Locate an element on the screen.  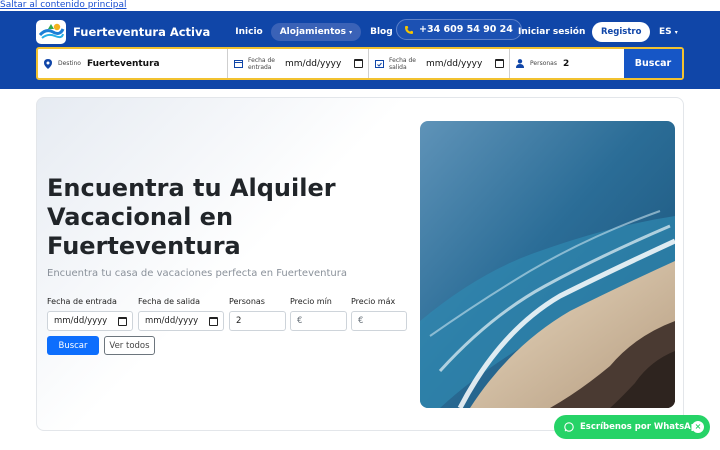
filter-price-min-label: Precio mín is located at coordinates (311, 301).